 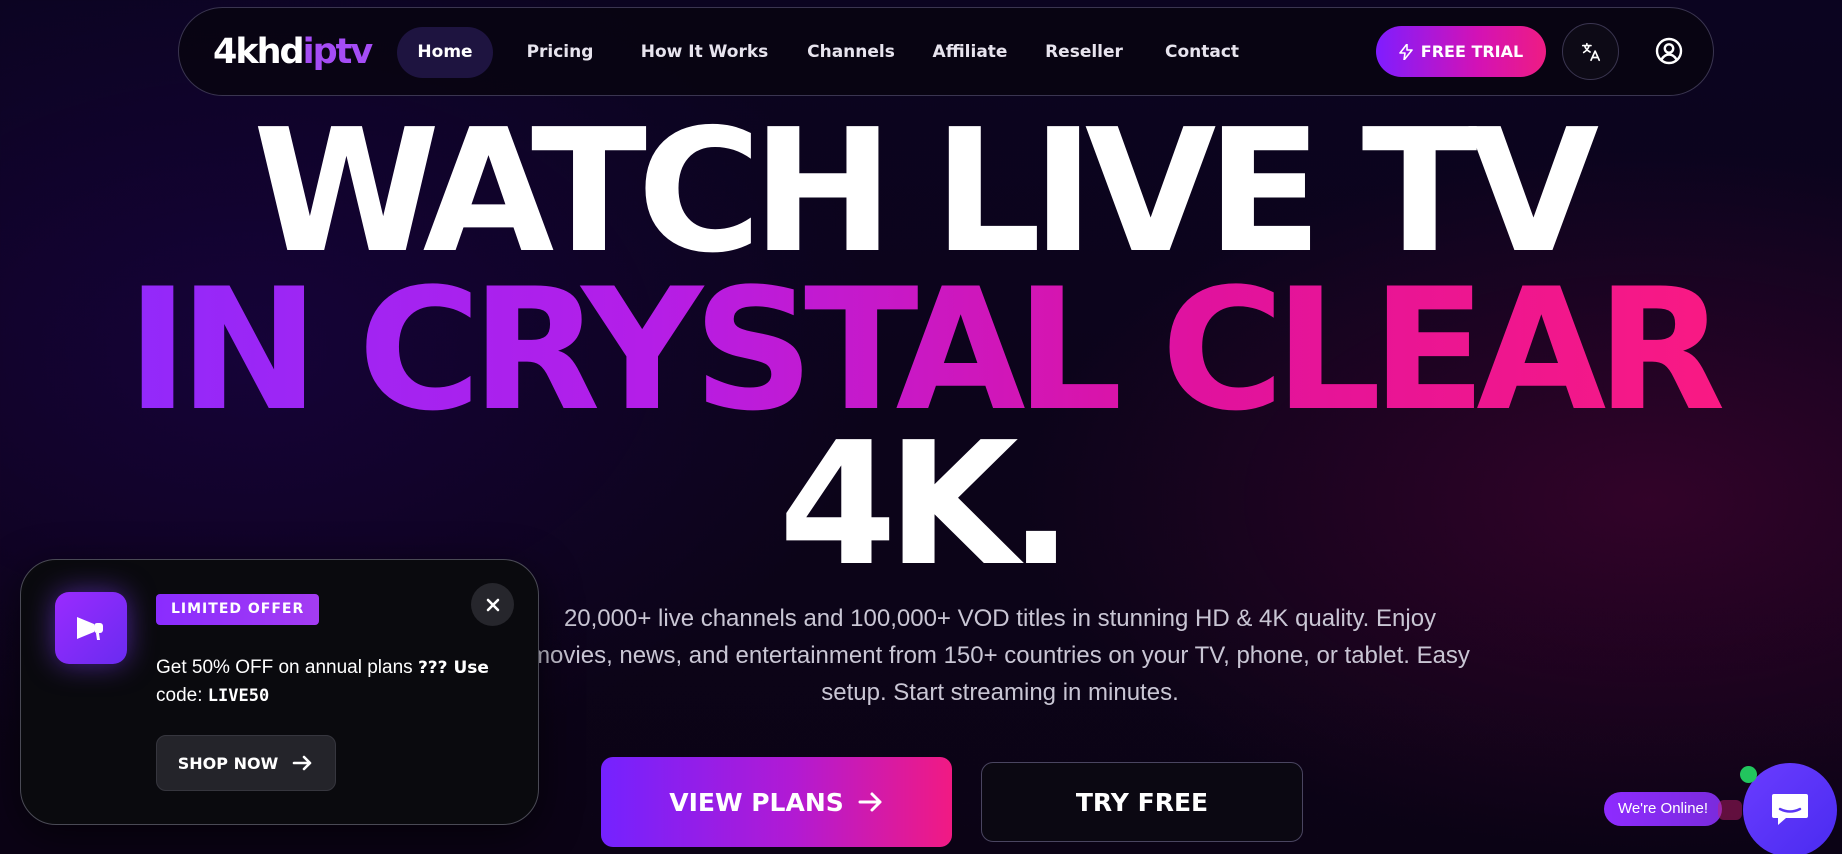 I want to click on online-indicator-dot, so click(x=1748, y=774).